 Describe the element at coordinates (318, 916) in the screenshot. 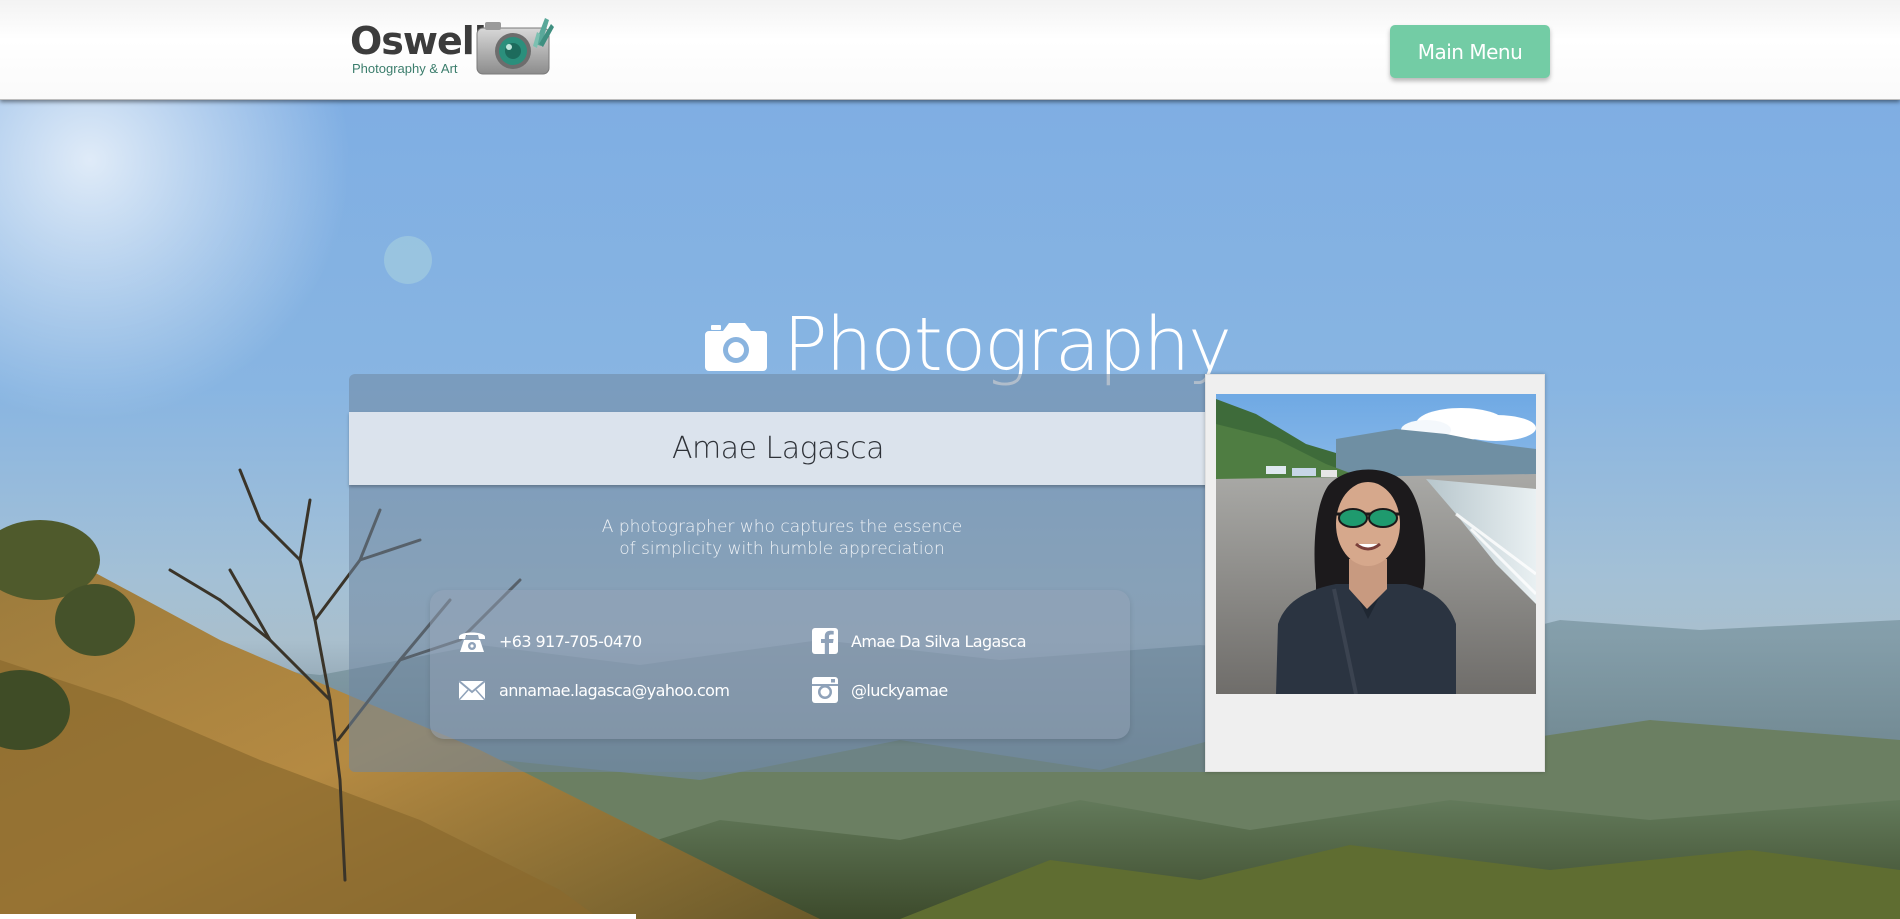

I see `bottom-progress-strip` at that location.